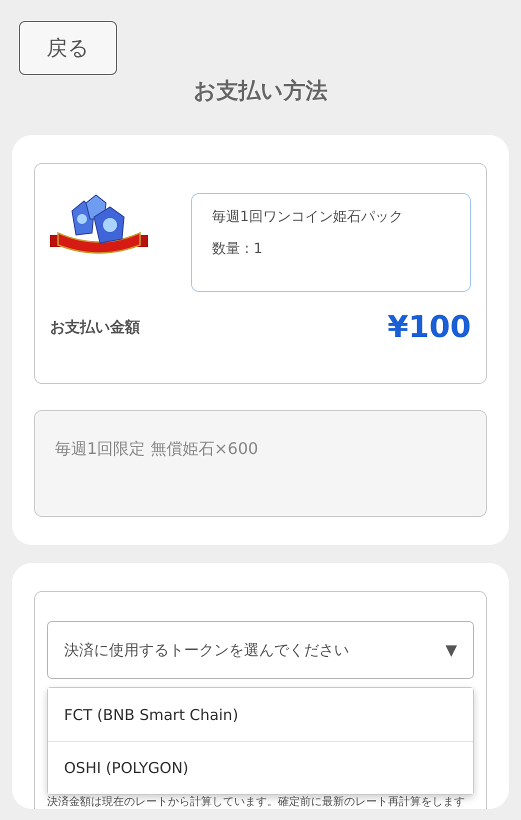  What do you see at coordinates (260, 767) in the screenshot?
I see `token-option: OSHI (POLYGON)` at bounding box center [260, 767].